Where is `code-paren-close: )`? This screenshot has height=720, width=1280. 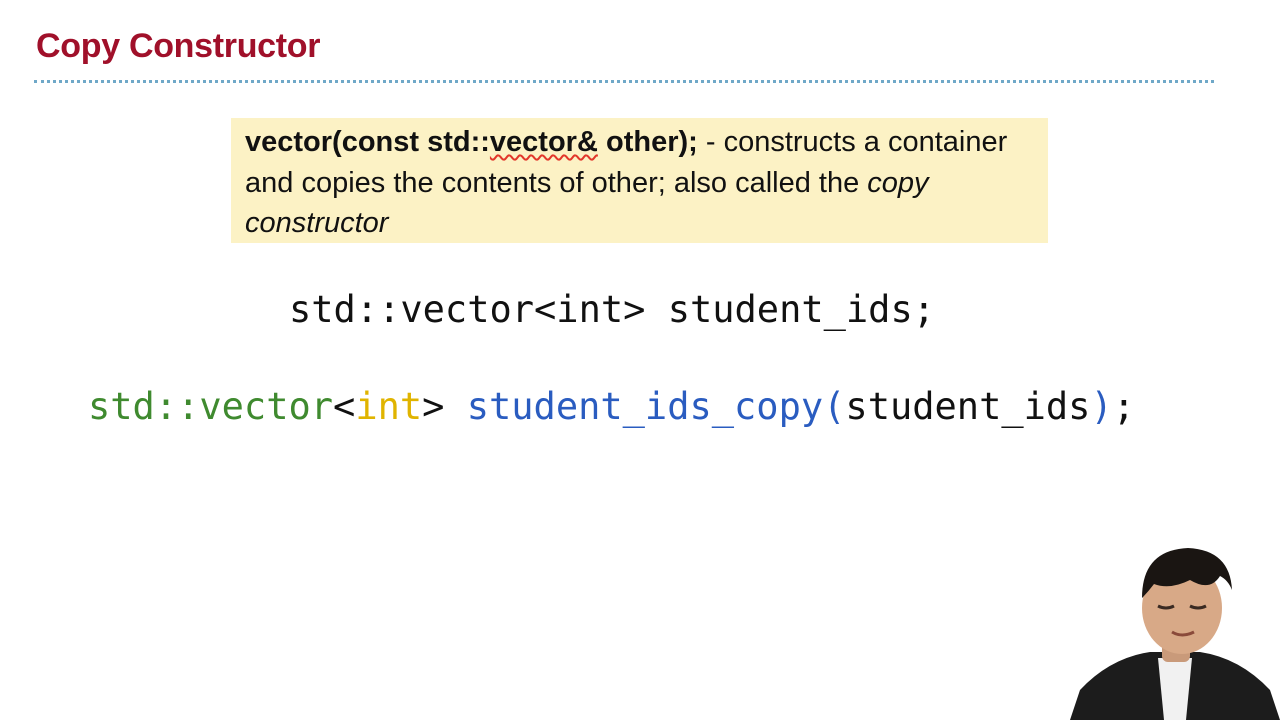 code-paren-close: ) is located at coordinates (1101, 406).